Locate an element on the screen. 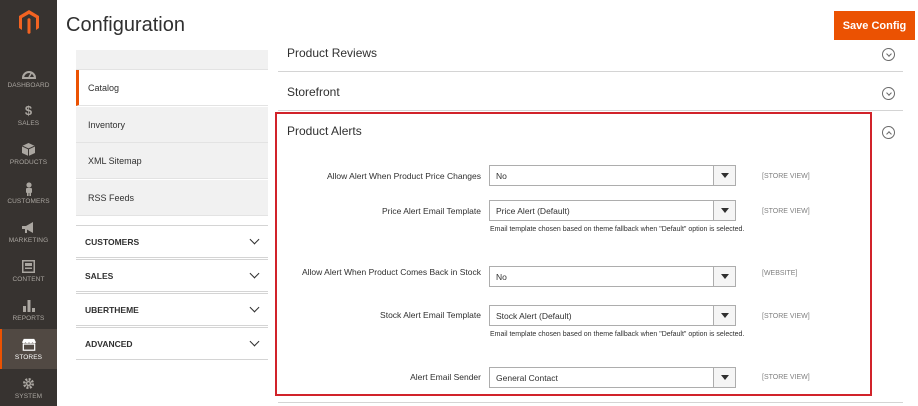  select-stock-template-value: Stock Alert (Default) is located at coordinates (534, 315).